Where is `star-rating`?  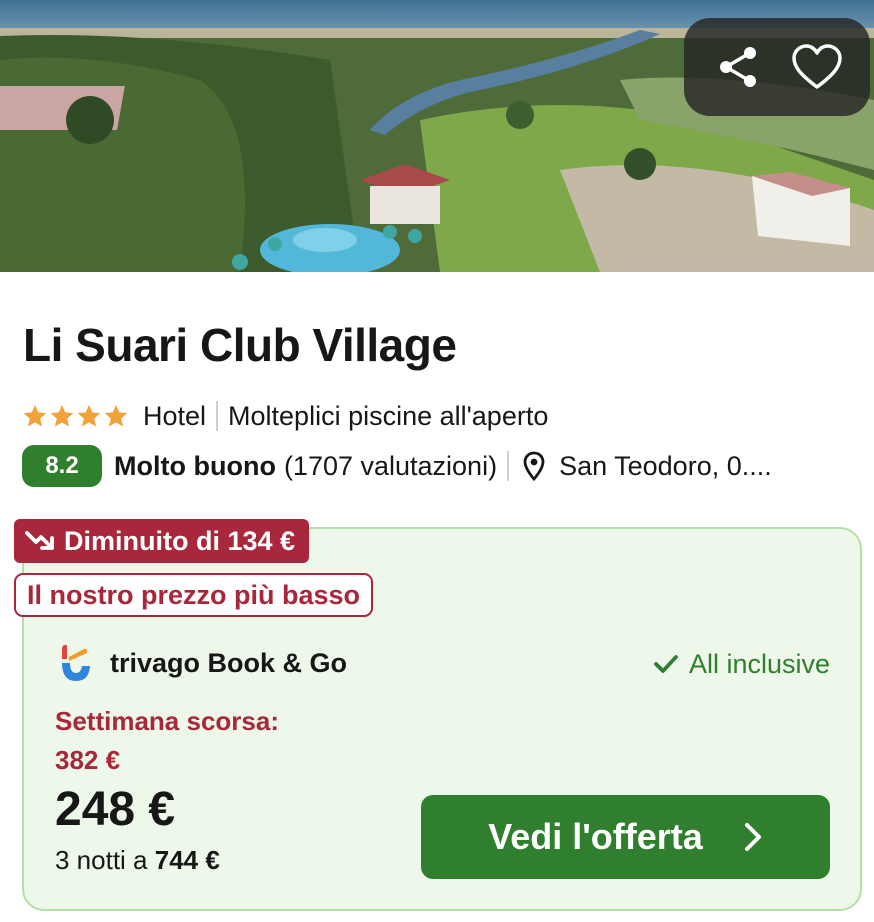 star-rating is located at coordinates (75, 416).